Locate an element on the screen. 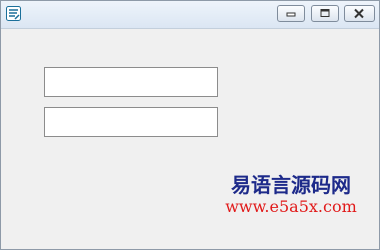  minimize-icon is located at coordinates (291, 14).